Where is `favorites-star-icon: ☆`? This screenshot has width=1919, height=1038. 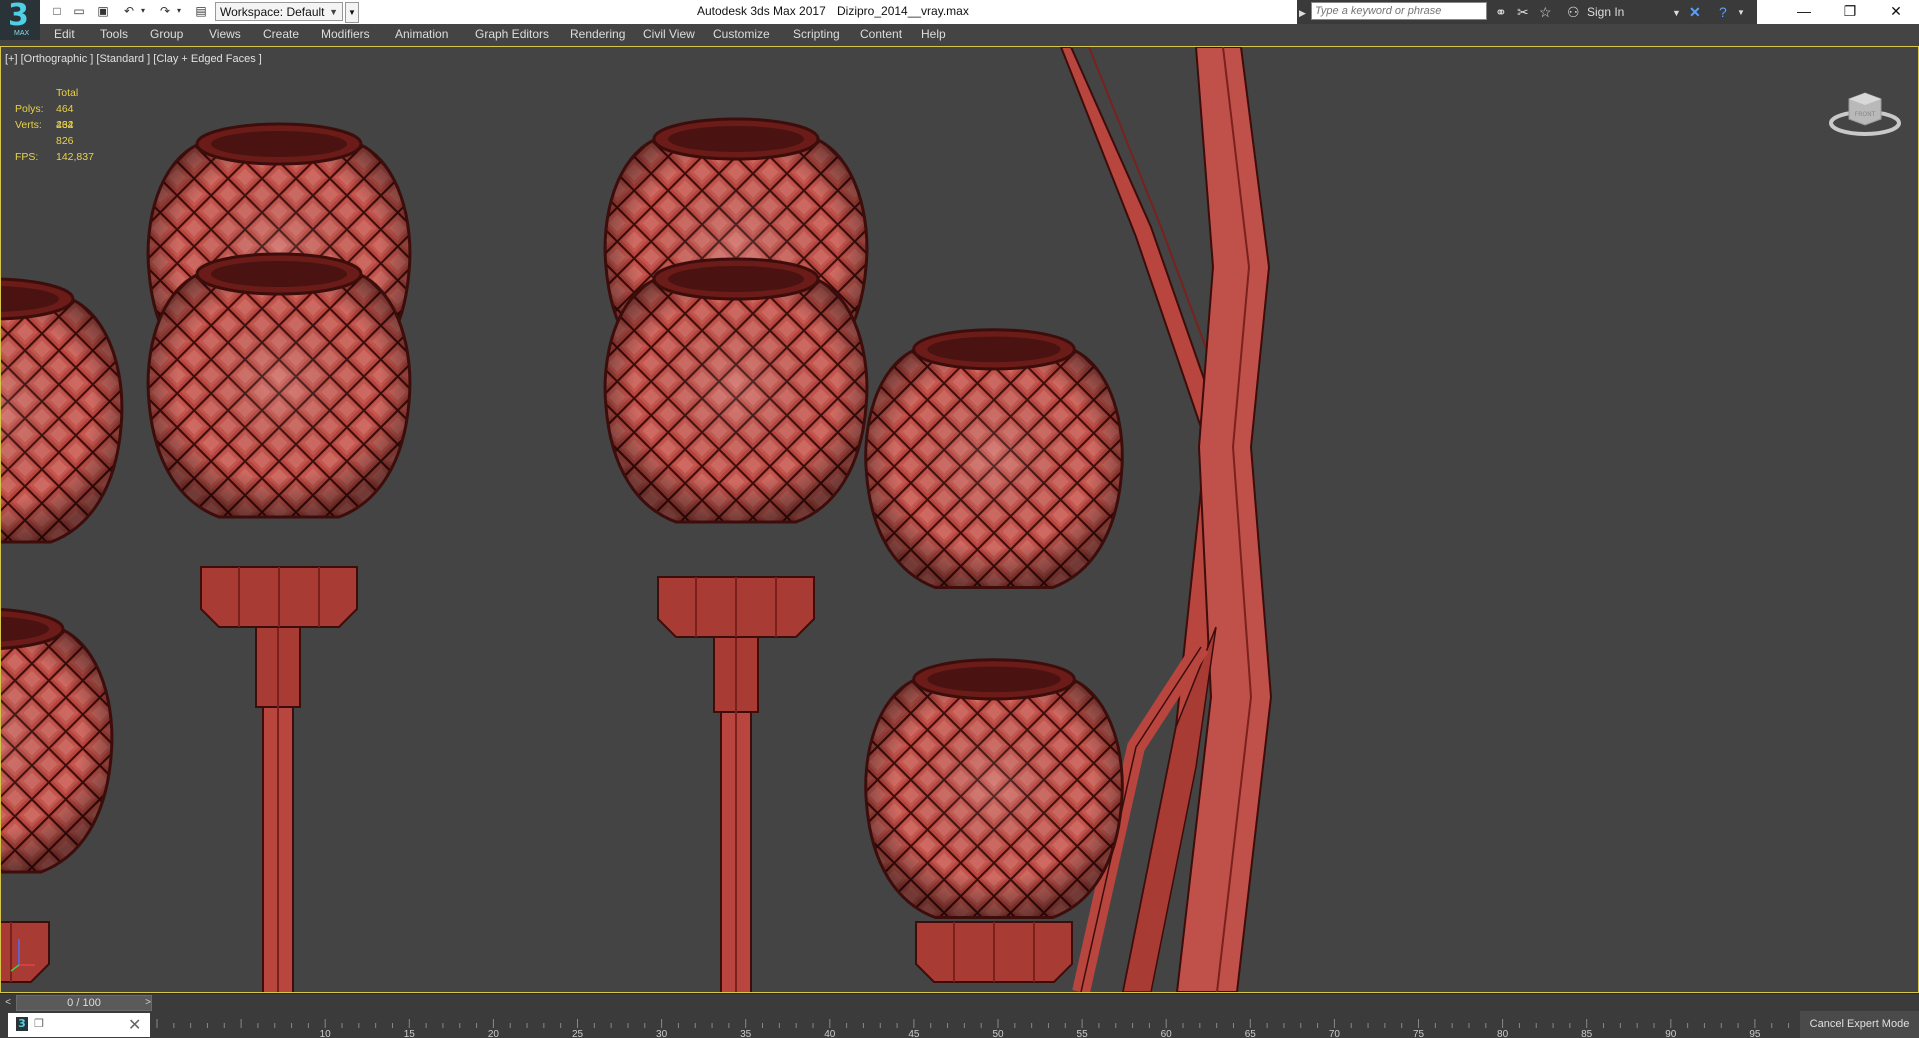 favorites-star-icon: ☆ is located at coordinates (1545, 12).